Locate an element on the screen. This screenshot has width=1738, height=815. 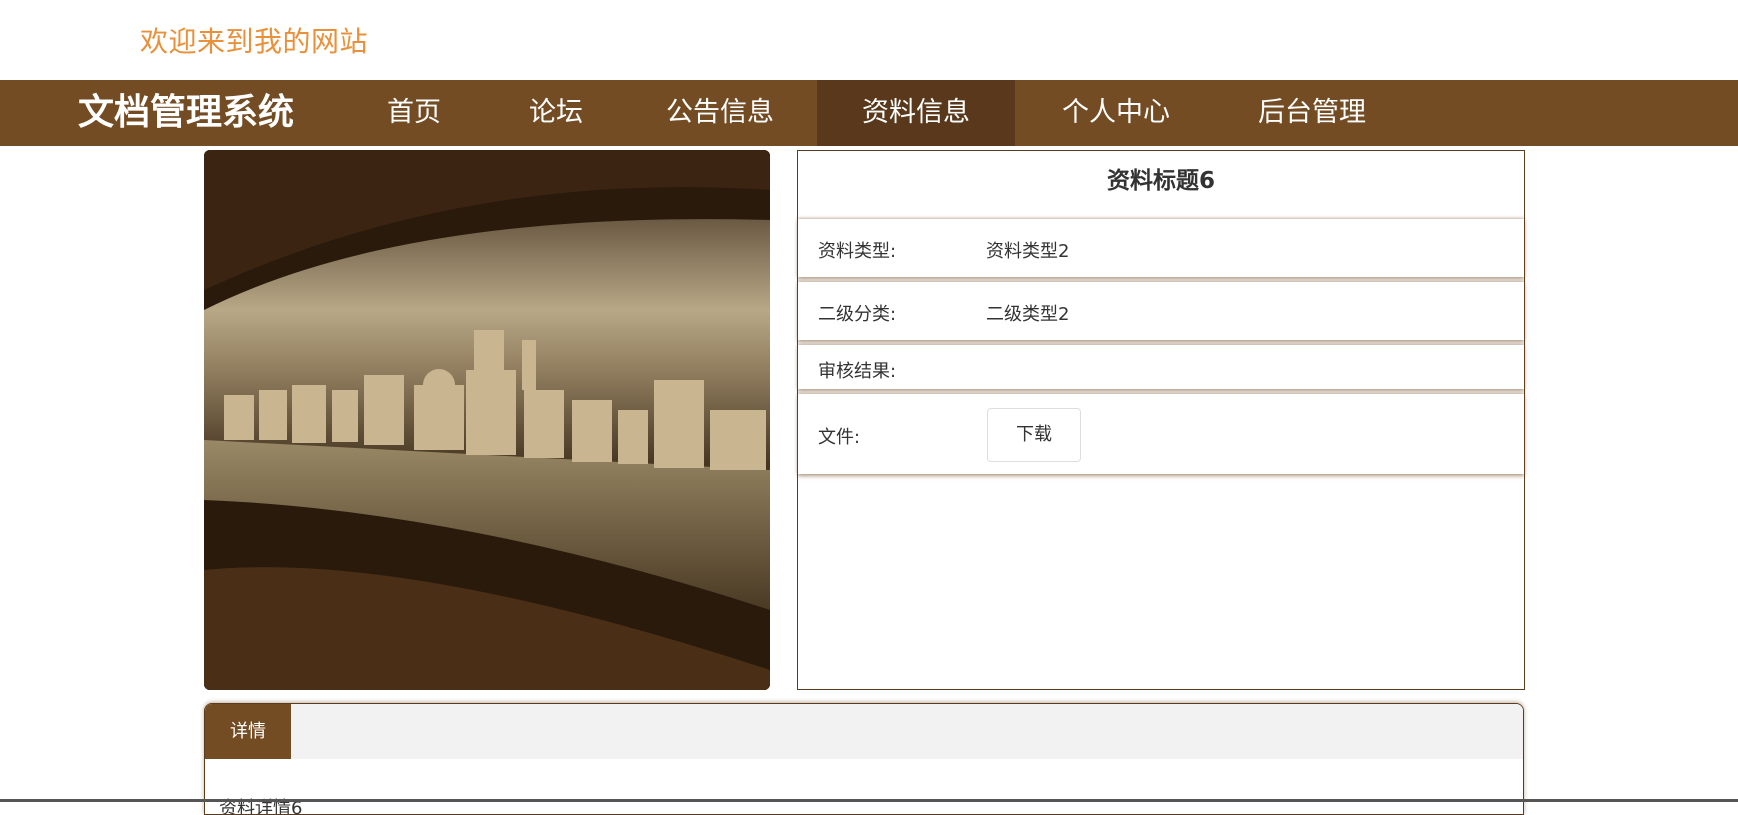
download-button: 下载 is located at coordinates (1034, 435).